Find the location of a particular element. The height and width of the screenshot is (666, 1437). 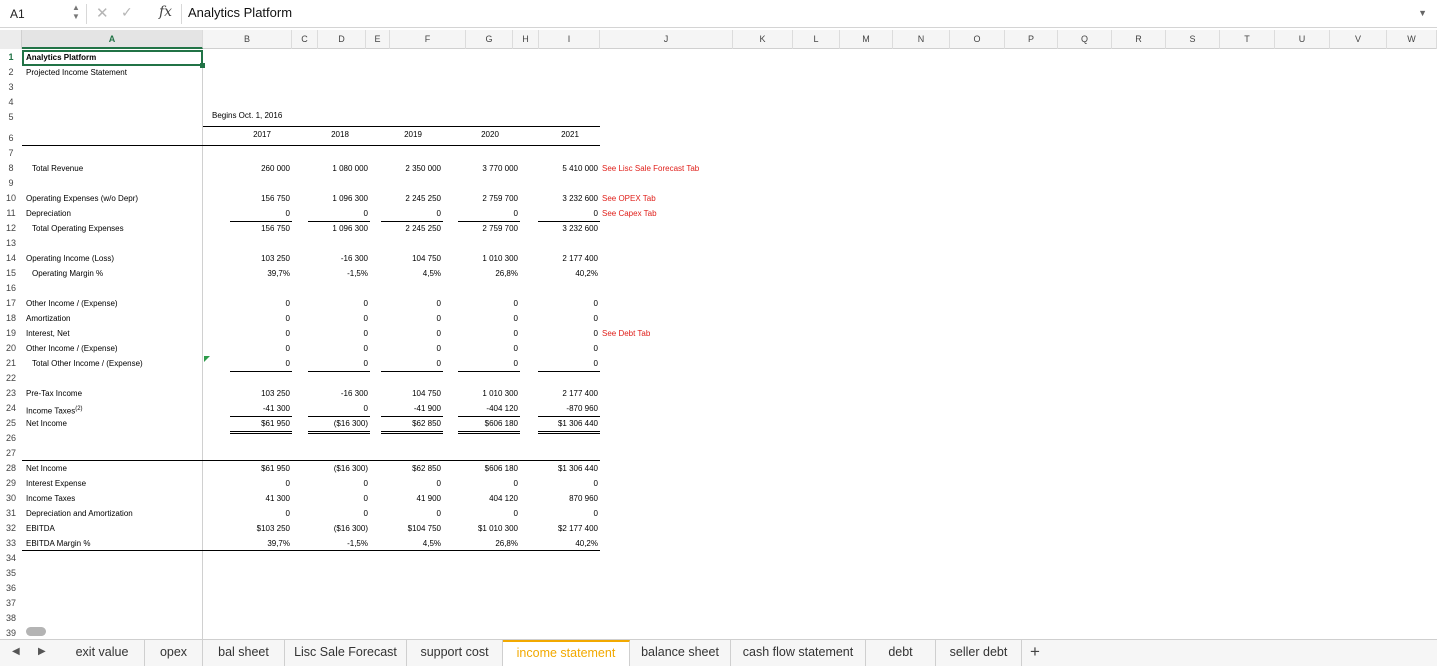

value-other-income2-2020: 0 is located at coordinates (489, 349).